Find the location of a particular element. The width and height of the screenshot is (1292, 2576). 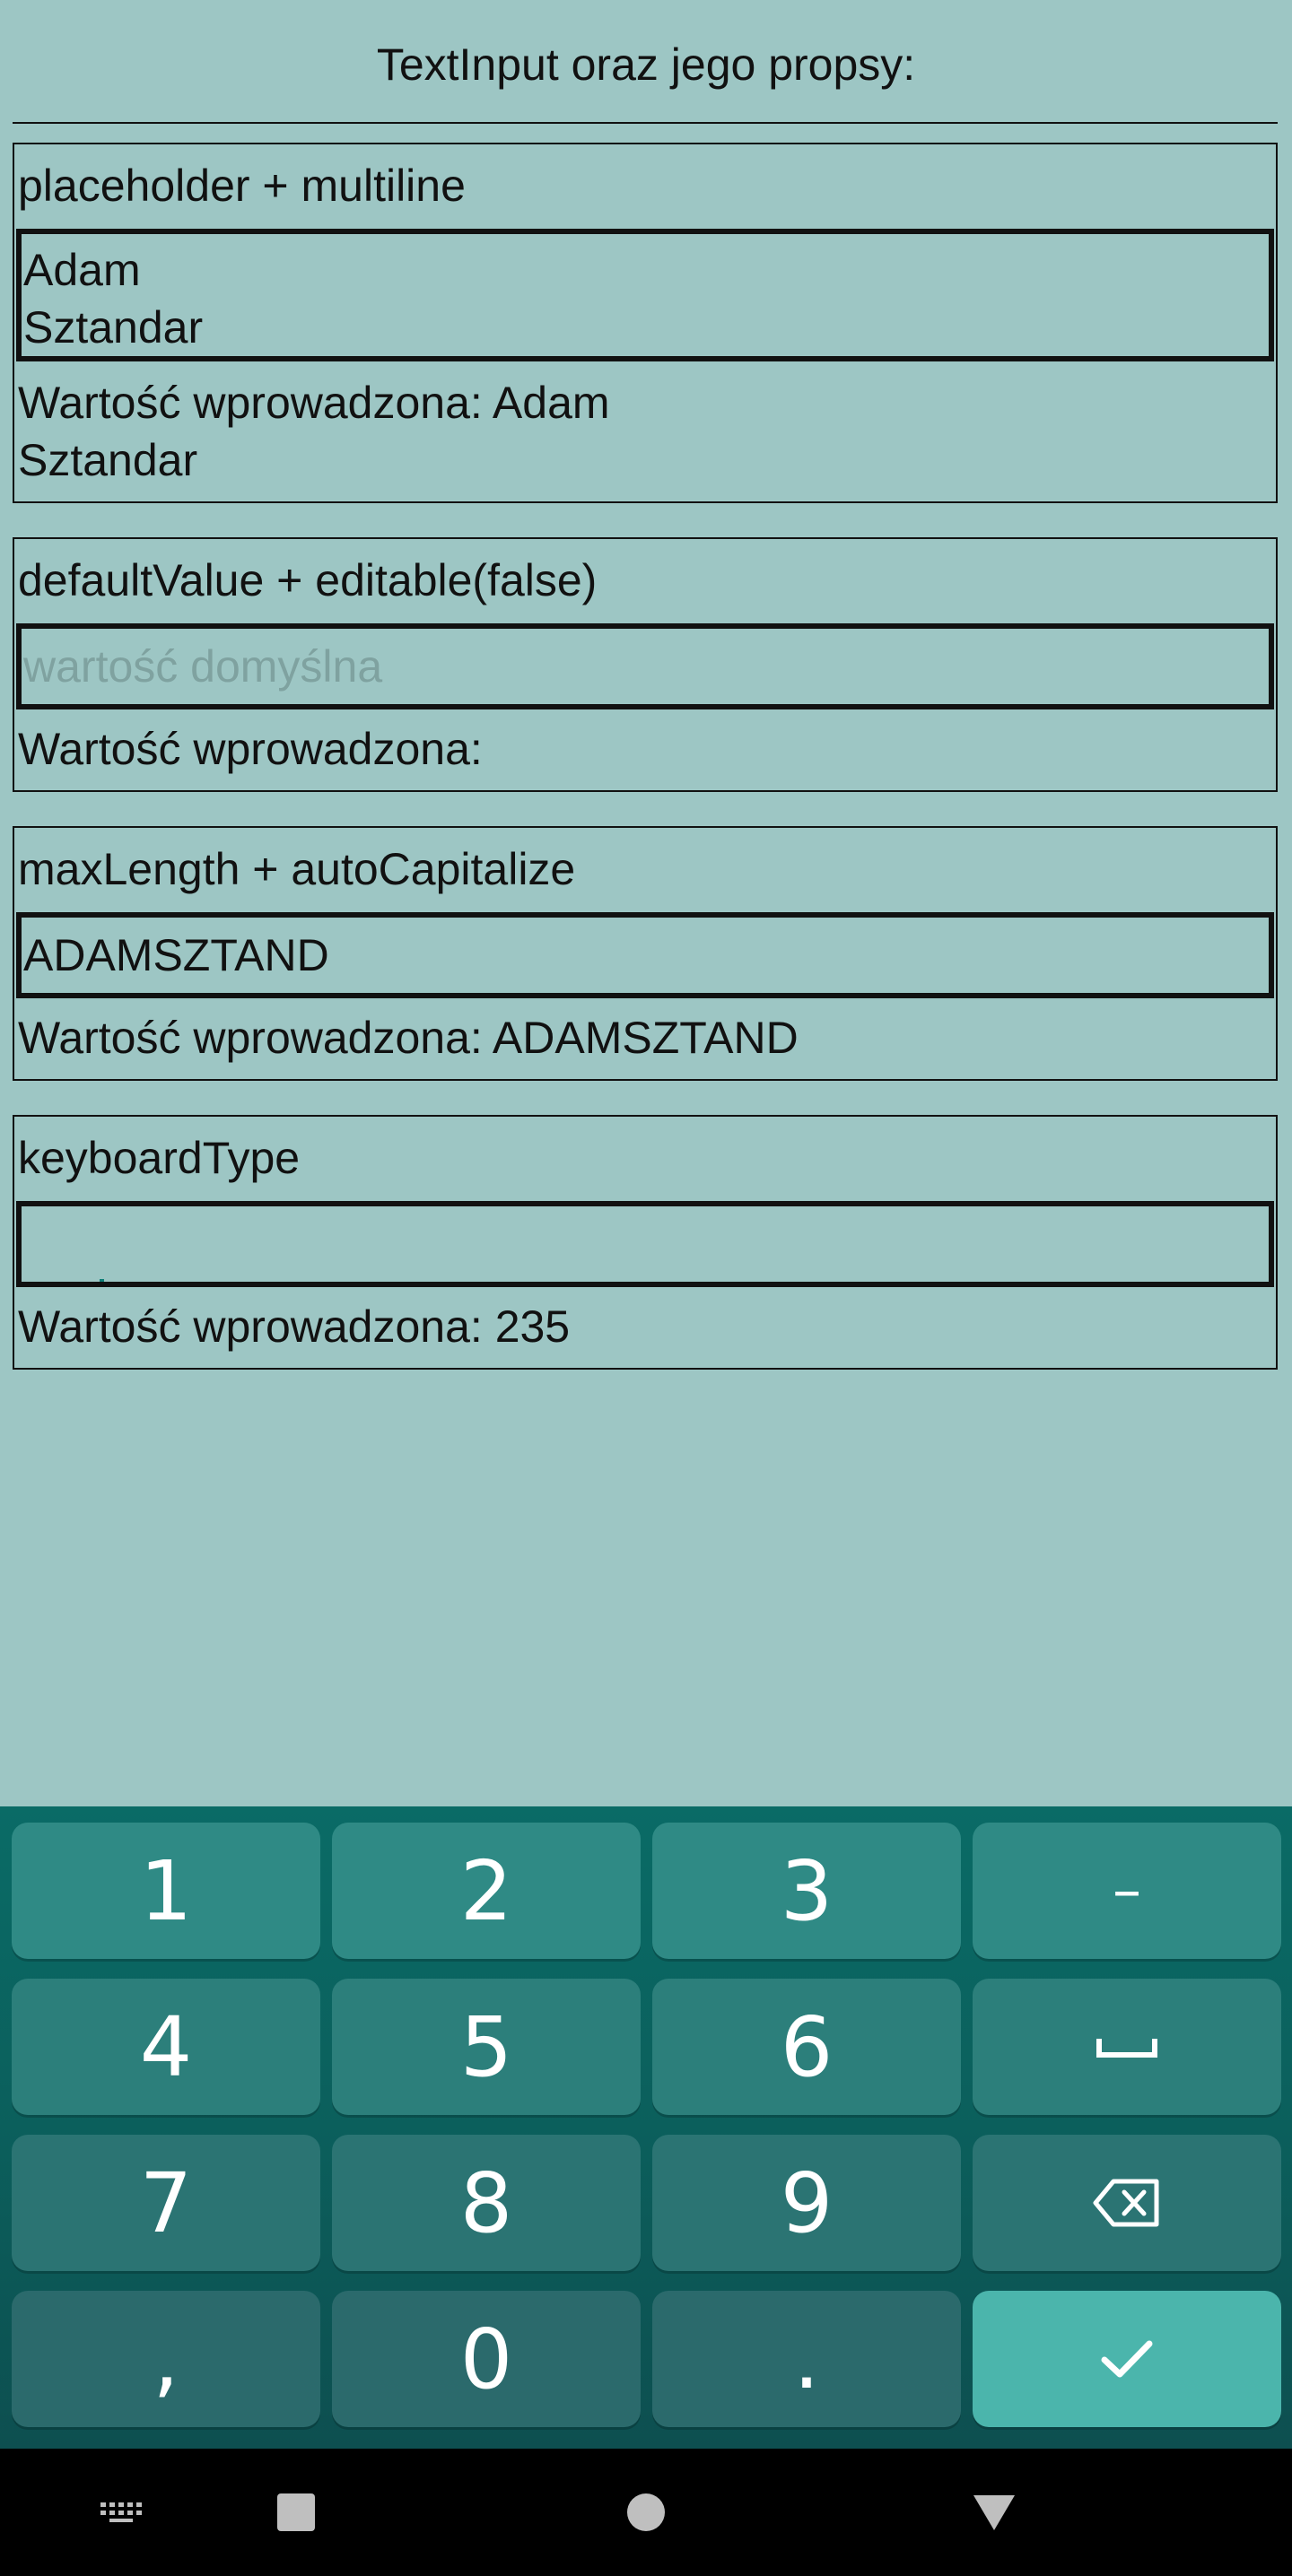

back-icon is located at coordinates (994, 2512).